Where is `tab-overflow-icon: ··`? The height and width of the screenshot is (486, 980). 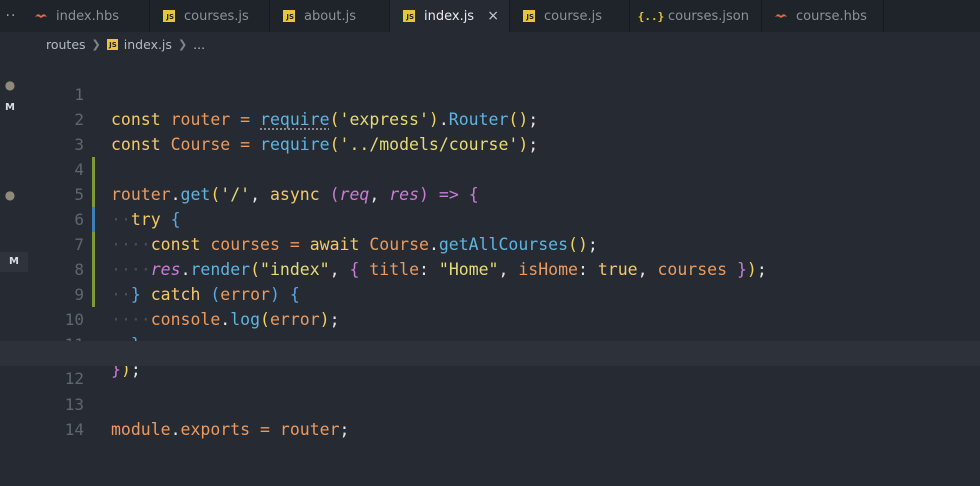
tab-overflow-icon: ·· is located at coordinates (11, 16).